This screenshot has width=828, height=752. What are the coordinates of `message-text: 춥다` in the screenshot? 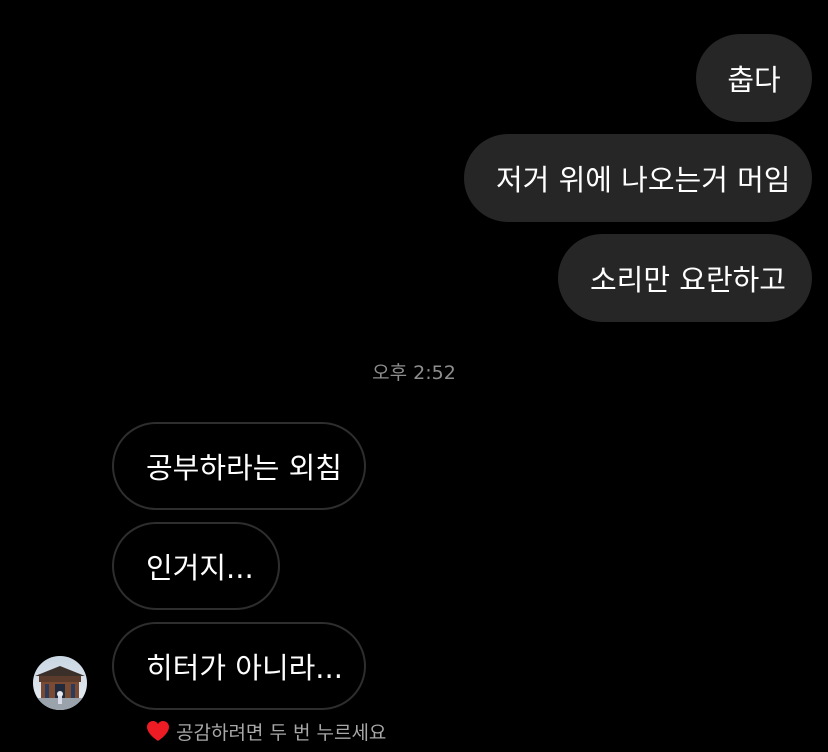 It's located at (754, 80).